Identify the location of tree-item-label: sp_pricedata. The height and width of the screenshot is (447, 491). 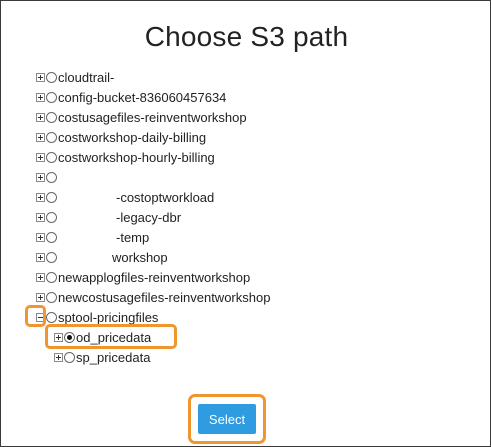
(113, 357).